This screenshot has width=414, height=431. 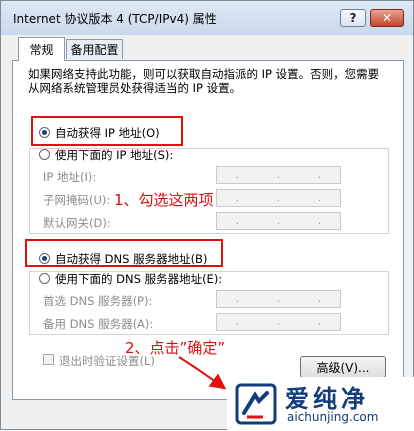 What do you see at coordinates (115, 19) in the screenshot?
I see `window-title: Internet 协议版本 4 (TCP/IPv4) 属性` at bounding box center [115, 19].